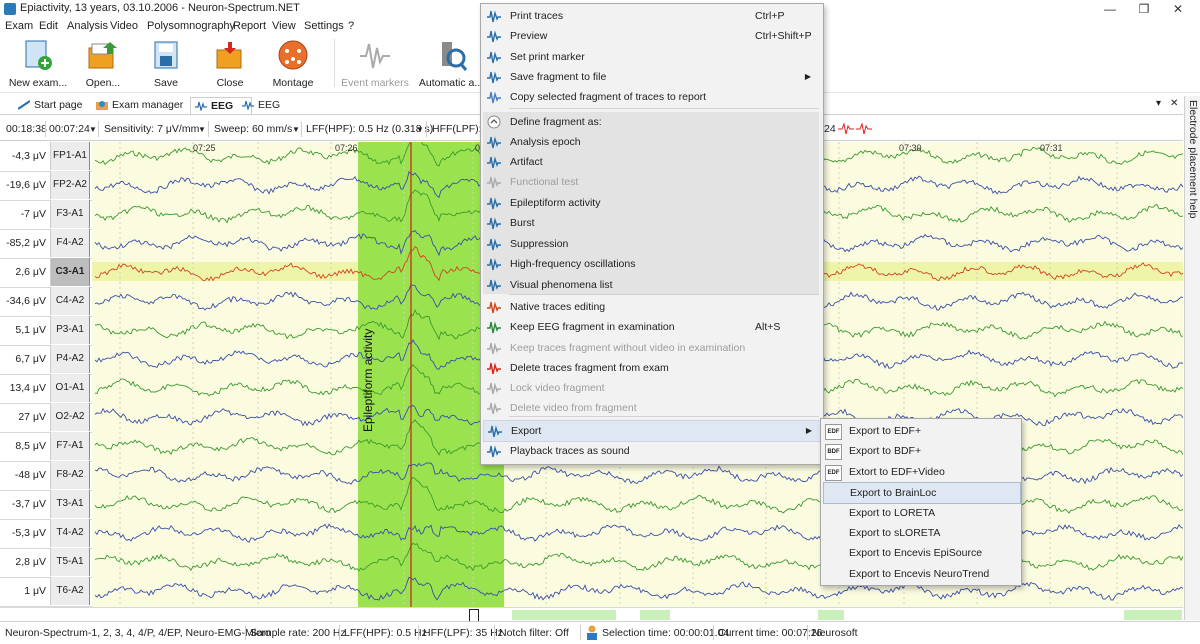 The image size is (1200, 644). I want to click on channel-value: 2,6 μV, so click(30, 272).